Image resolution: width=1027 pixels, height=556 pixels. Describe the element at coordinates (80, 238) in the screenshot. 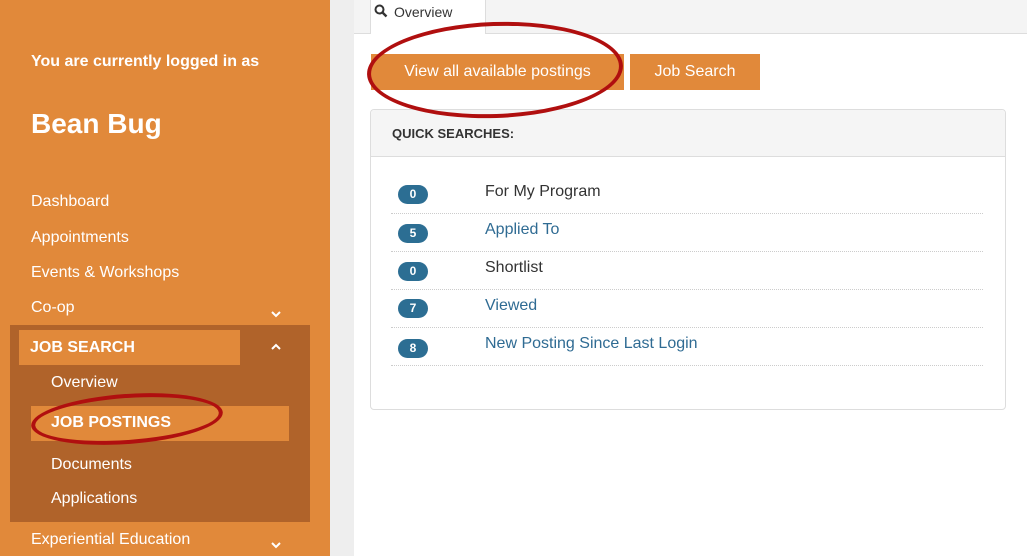

I see `sidebar-item-appointments: Appointments` at that location.